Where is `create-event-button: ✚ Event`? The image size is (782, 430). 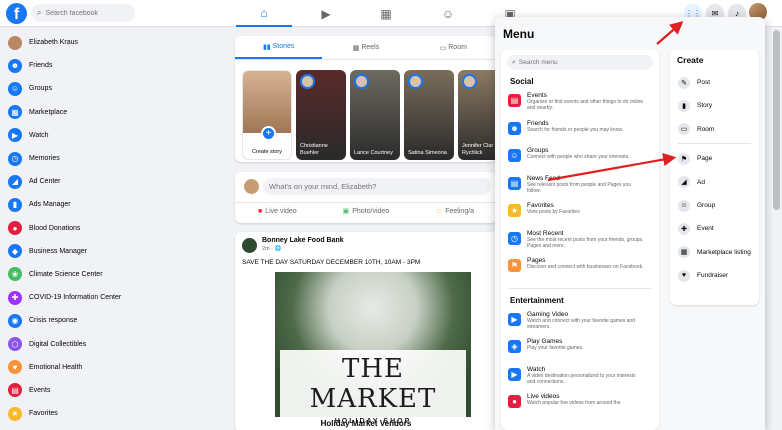 create-event-button: ✚ Event is located at coordinates (714, 228).